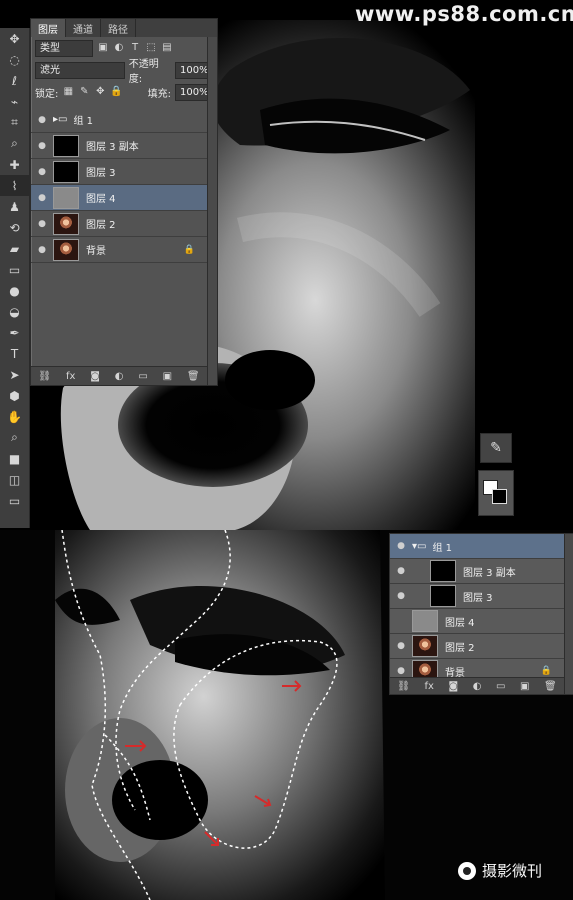  Describe the element at coordinates (80, 70) in the screenshot. I see `blend-mode-select: 滤光` at that location.